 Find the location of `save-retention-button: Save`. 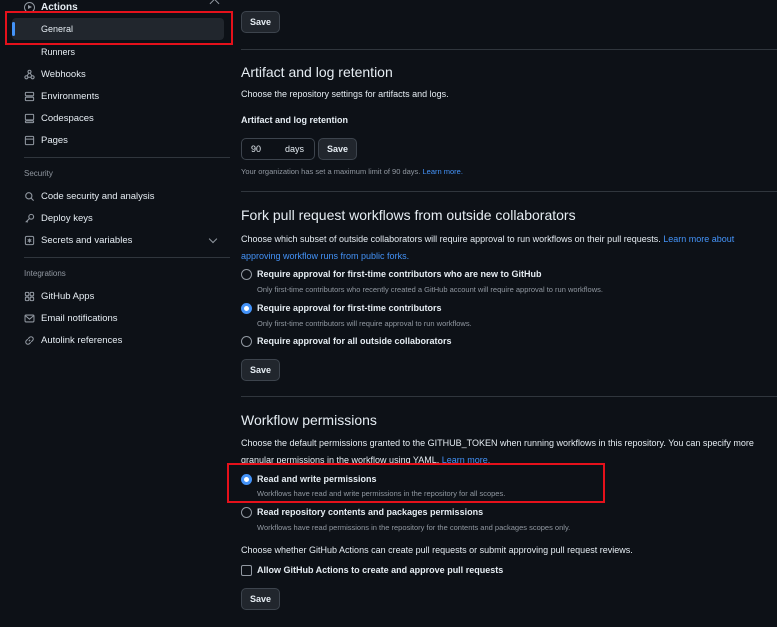

save-retention-button: Save is located at coordinates (337, 149).